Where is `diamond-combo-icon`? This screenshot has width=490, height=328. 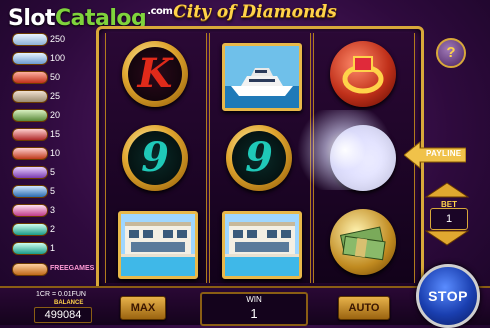 diamond-combo-icon is located at coordinates (30, 39).